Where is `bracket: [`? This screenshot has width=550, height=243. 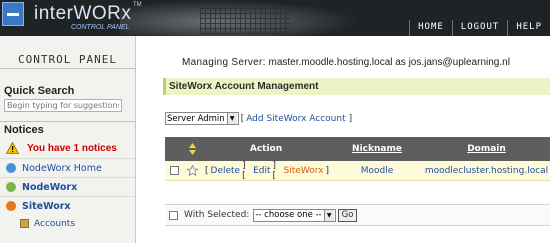
bracket: [ is located at coordinates (207, 170).